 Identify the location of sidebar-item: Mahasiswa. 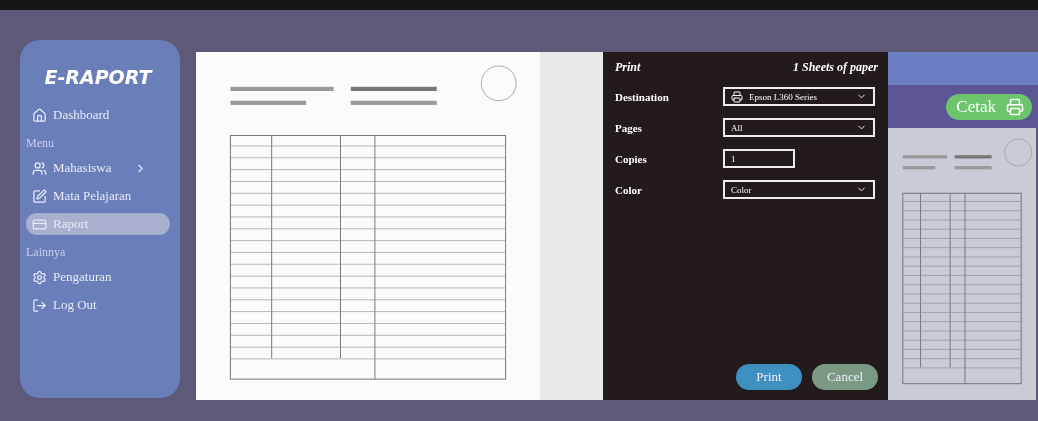
(98, 168).